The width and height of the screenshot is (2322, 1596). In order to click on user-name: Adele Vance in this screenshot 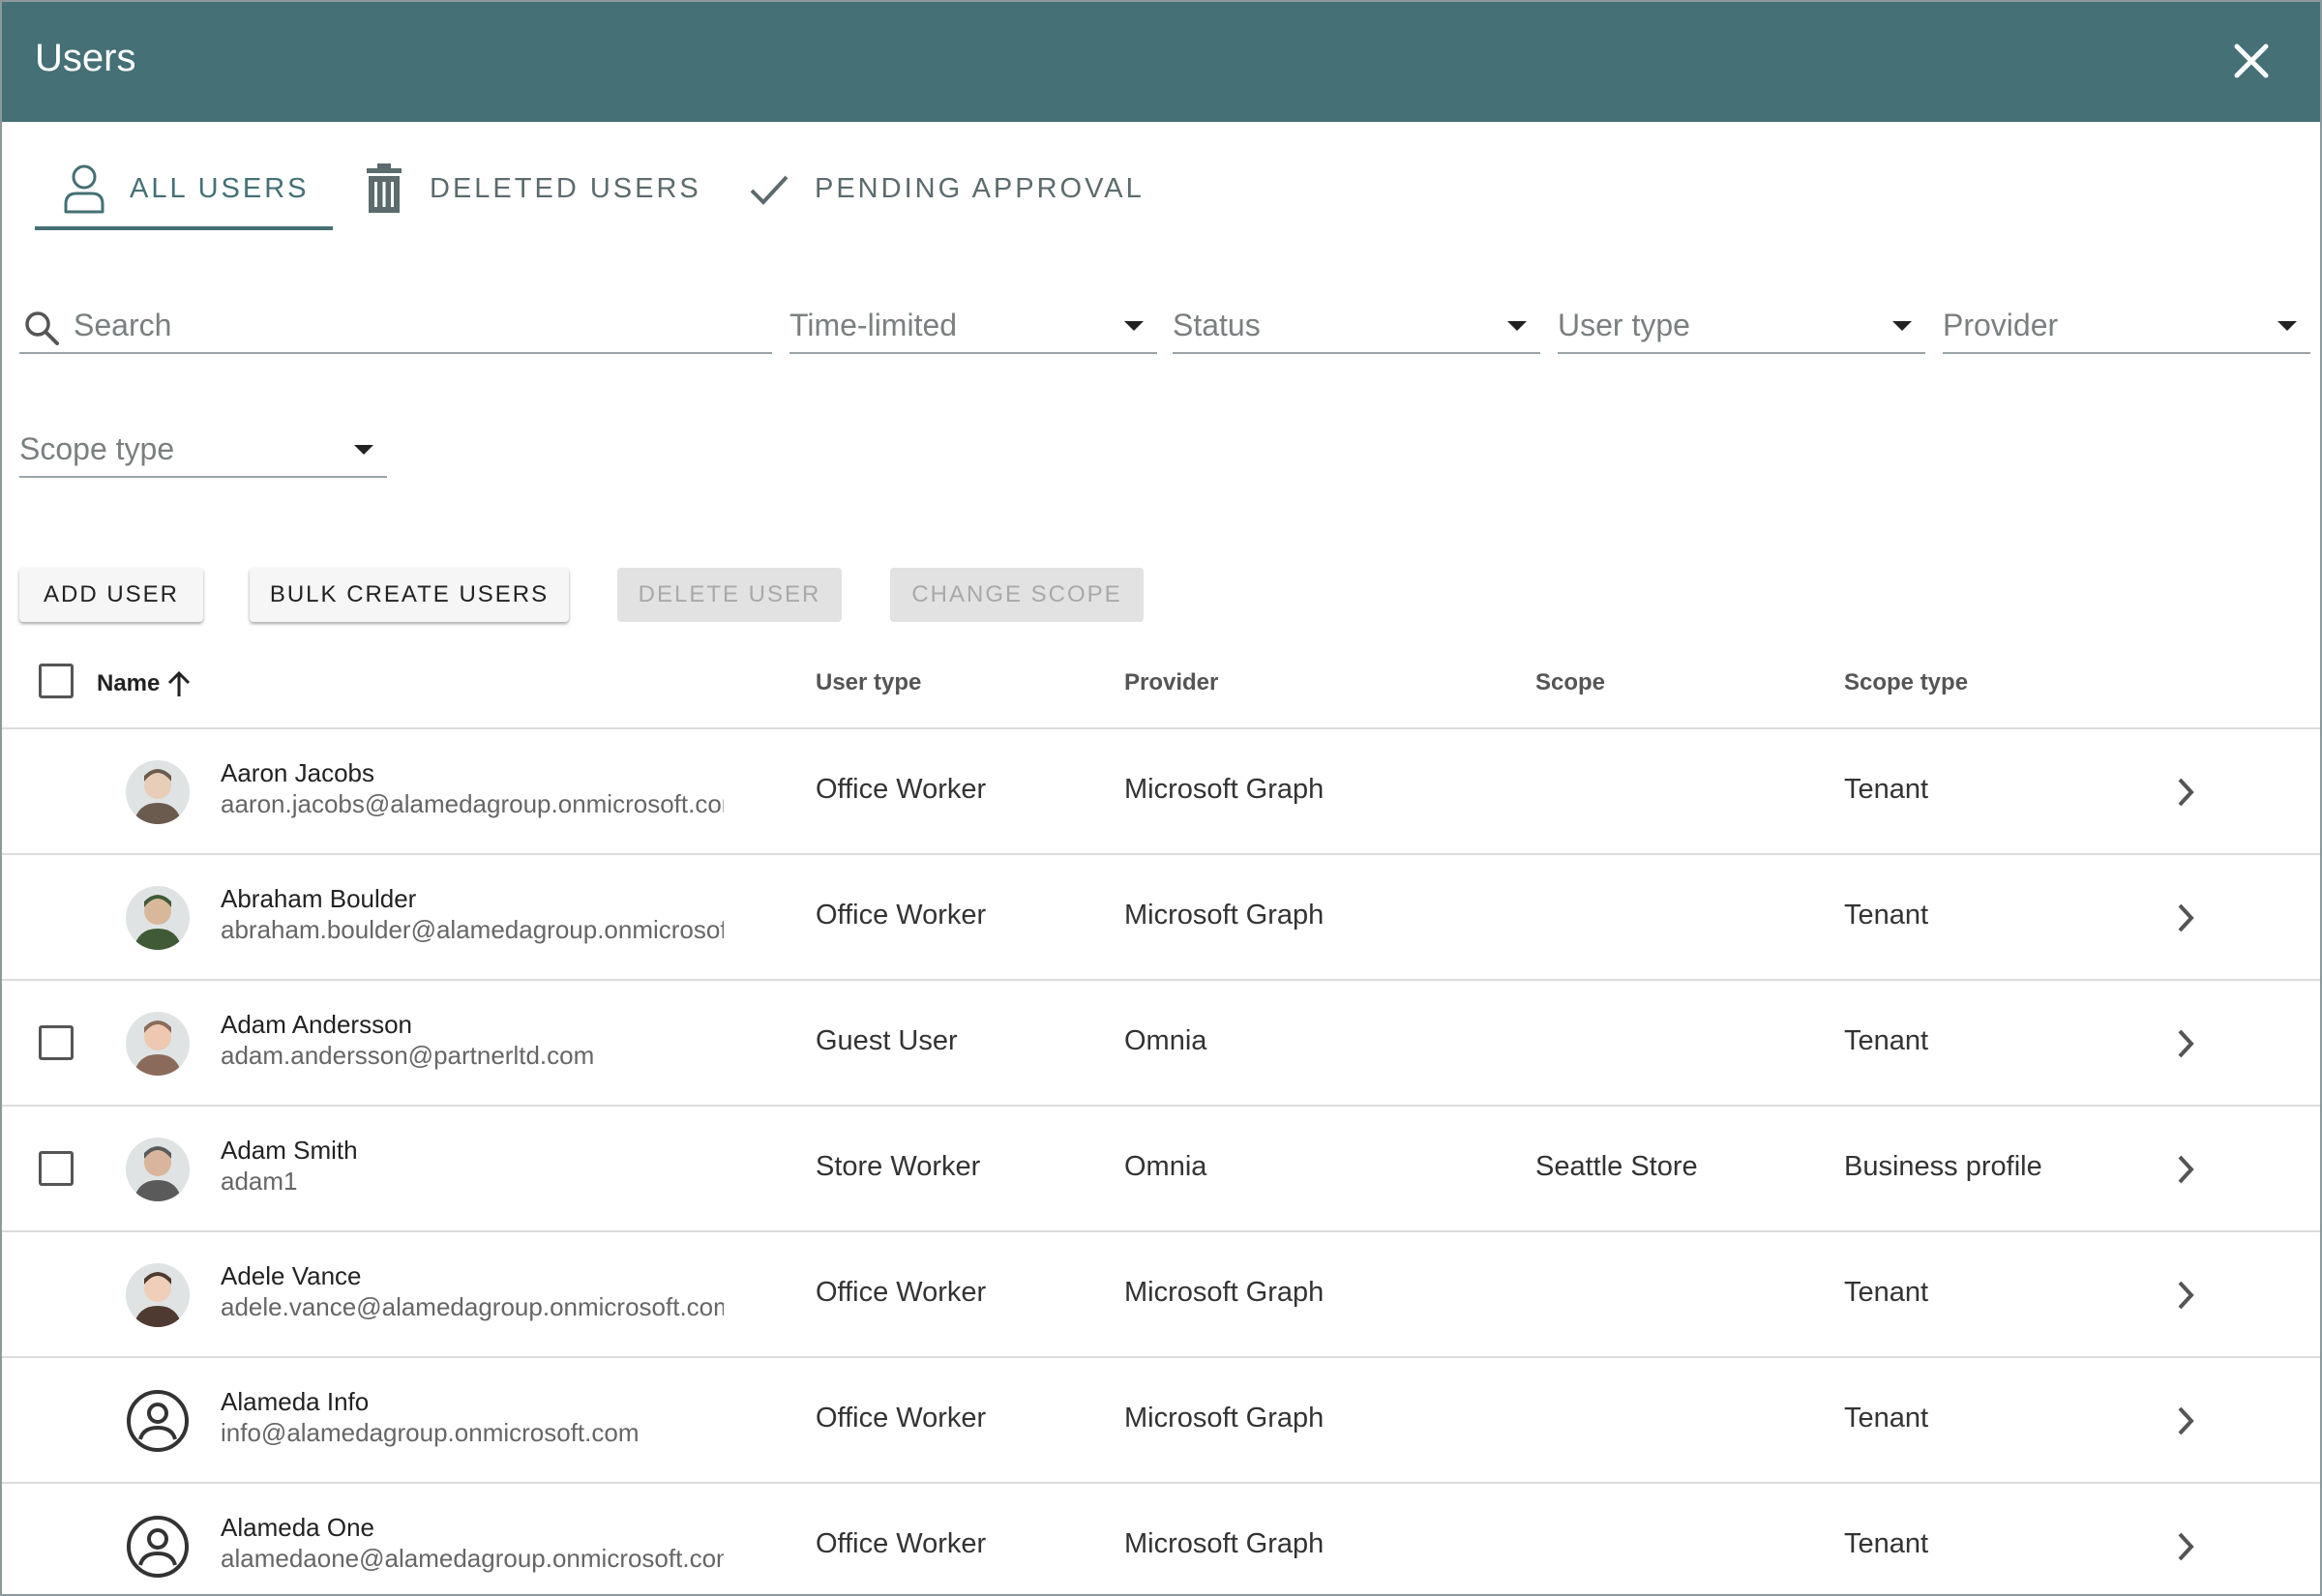, I will do `click(291, 1275)`.